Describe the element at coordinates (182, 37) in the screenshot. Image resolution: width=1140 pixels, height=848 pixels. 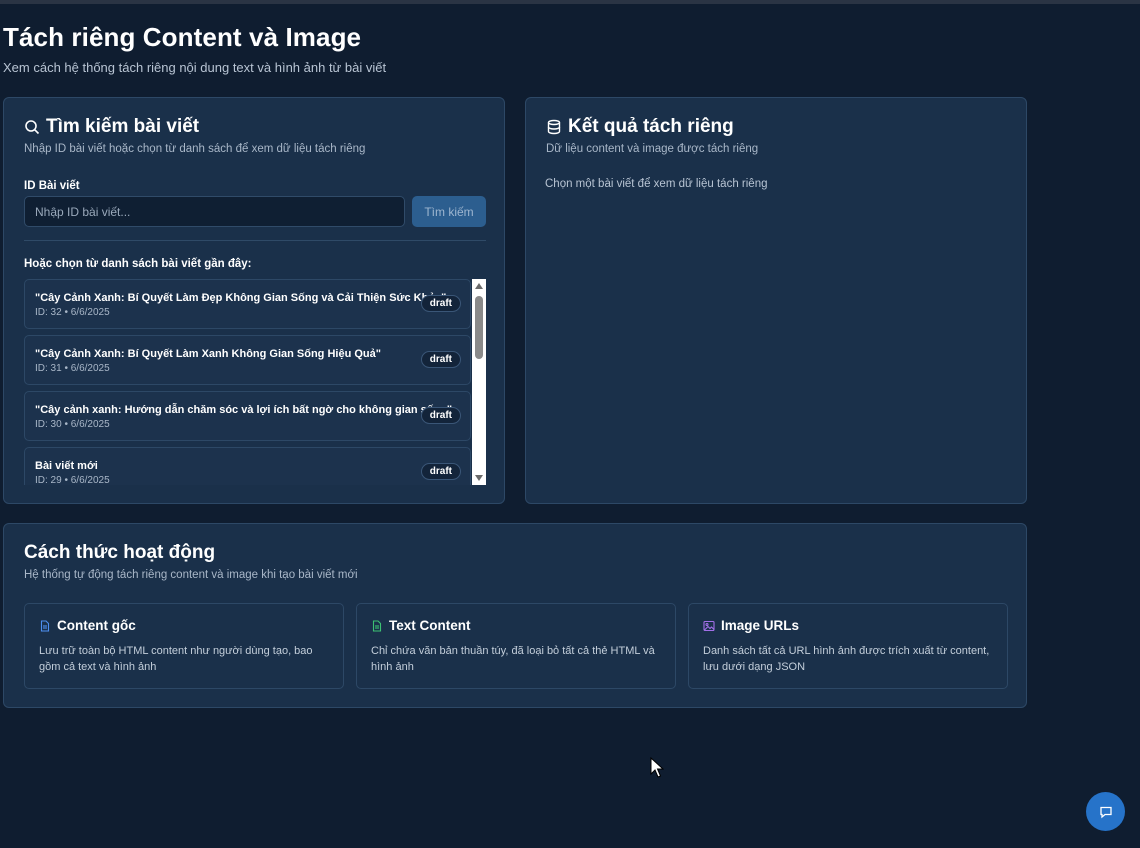
I see `page-title: Tách riêng Content và Image` at that location.